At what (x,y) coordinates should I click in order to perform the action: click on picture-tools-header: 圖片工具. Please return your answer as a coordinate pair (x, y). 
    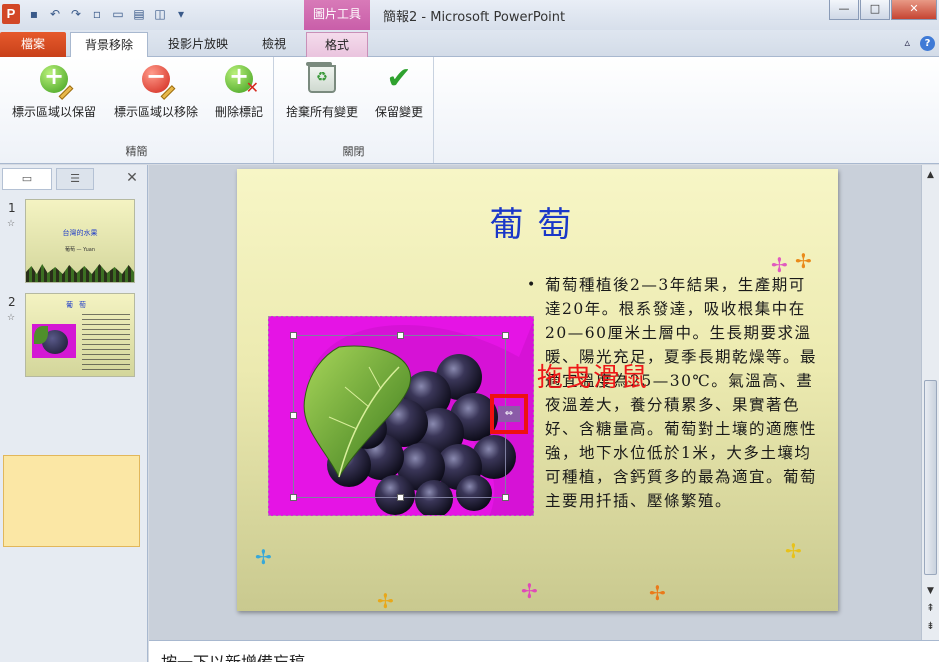
    Looking at the image, I should click on (337, 15).